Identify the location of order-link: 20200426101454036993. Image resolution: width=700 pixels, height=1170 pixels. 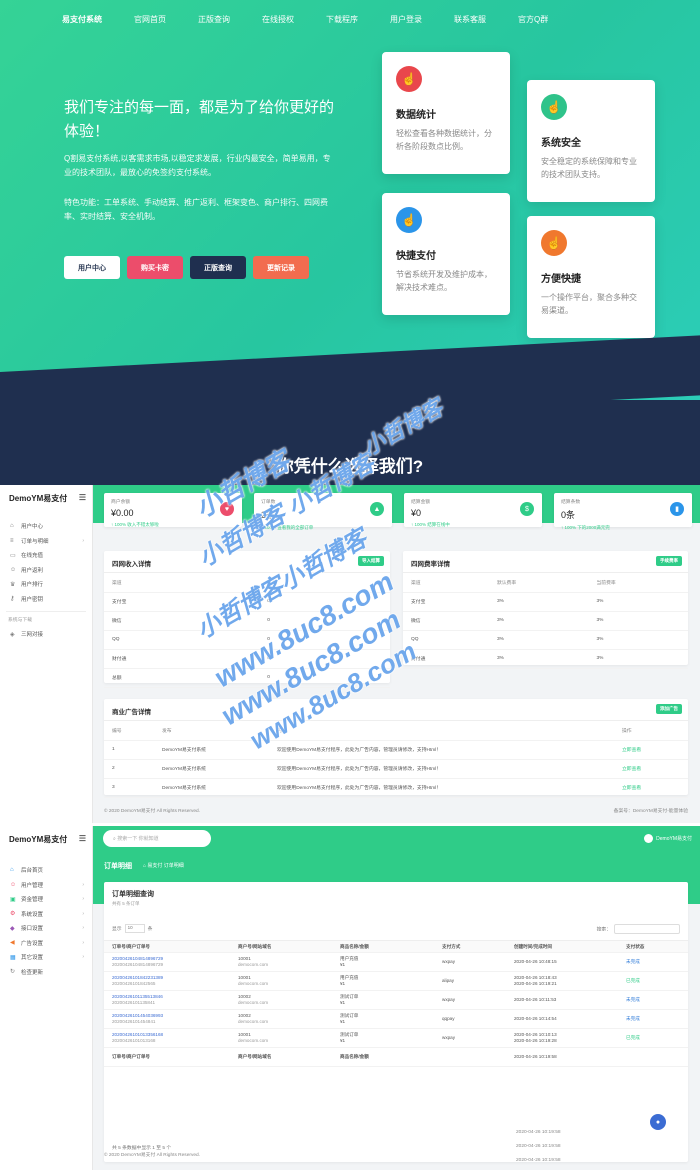
(137, 1015).